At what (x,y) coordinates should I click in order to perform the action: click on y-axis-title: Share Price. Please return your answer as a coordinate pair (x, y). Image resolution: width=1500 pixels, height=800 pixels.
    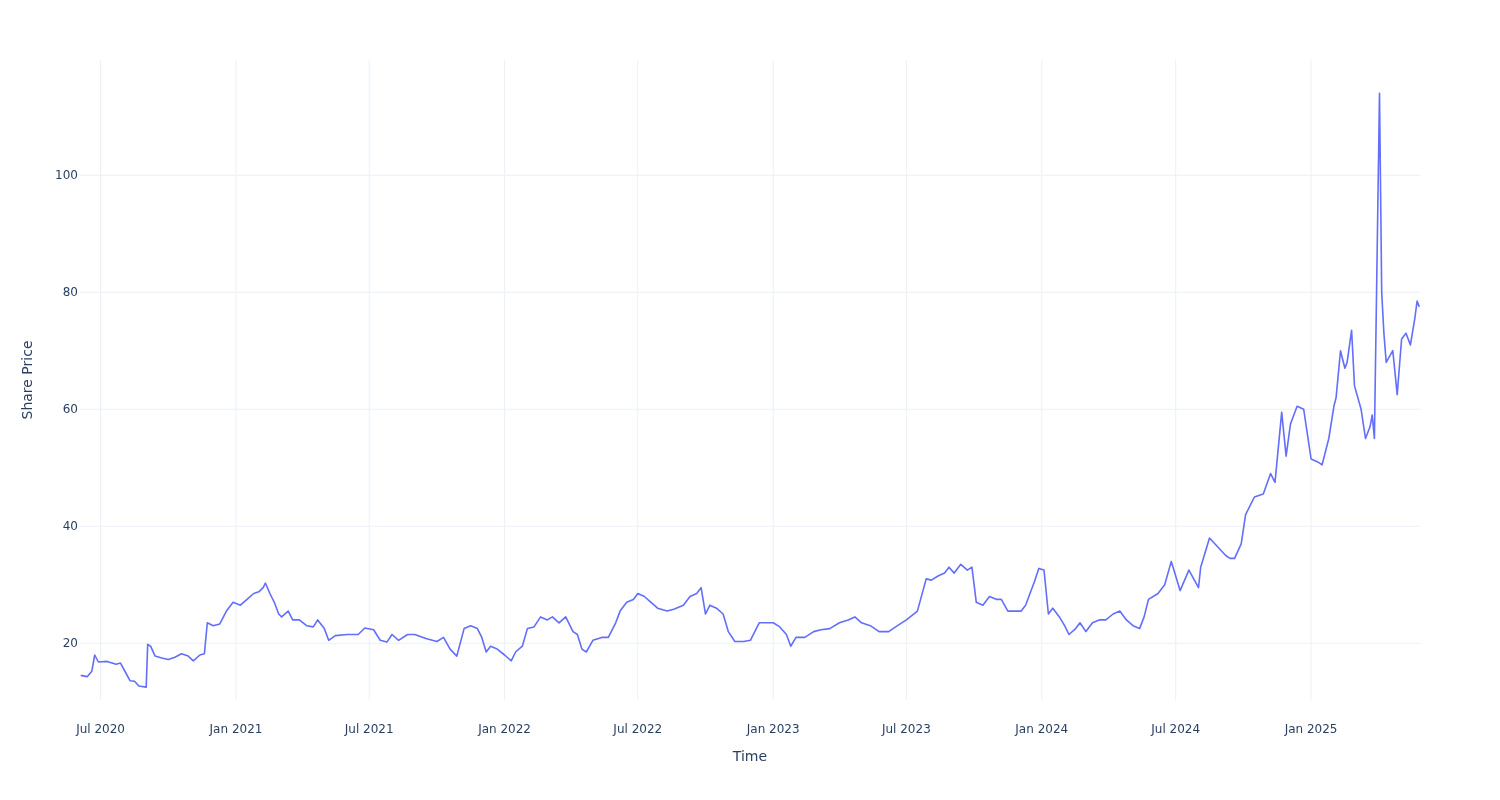
    Looking at the image, I should click on (27, 380).